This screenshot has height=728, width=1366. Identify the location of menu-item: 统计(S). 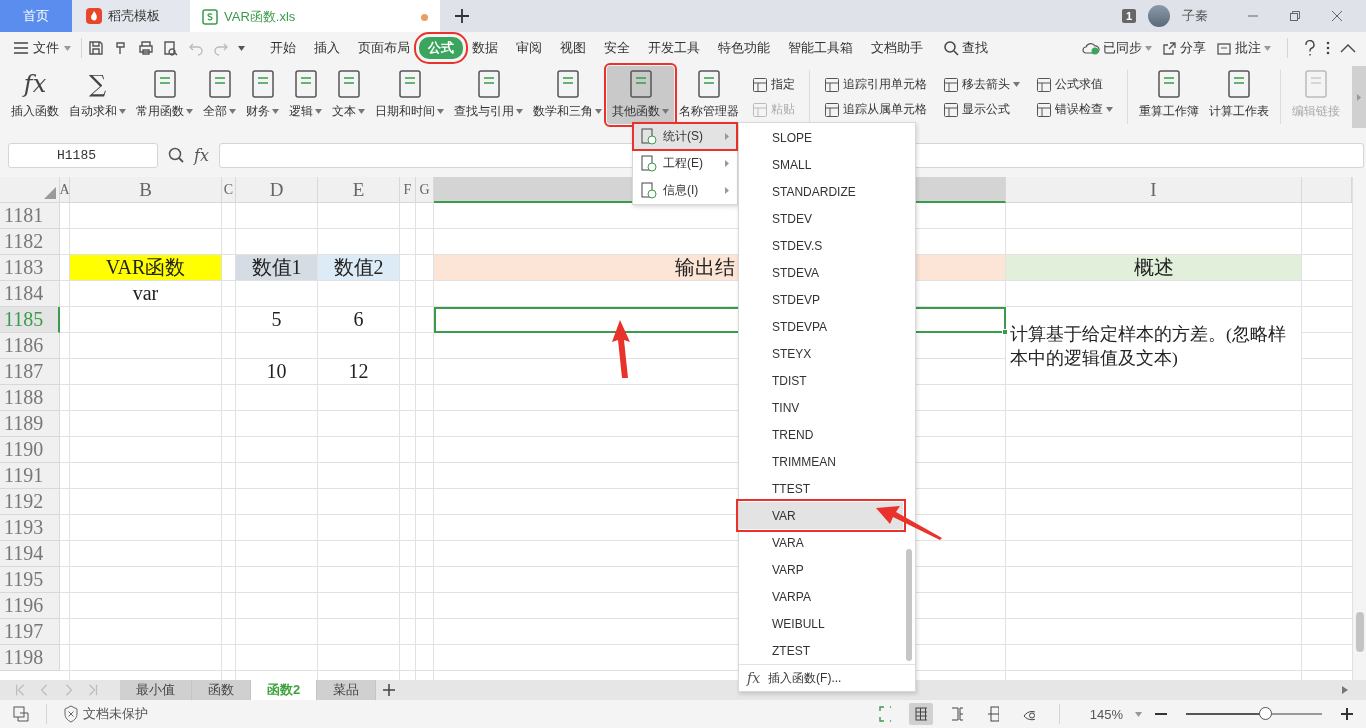
(685, 136).